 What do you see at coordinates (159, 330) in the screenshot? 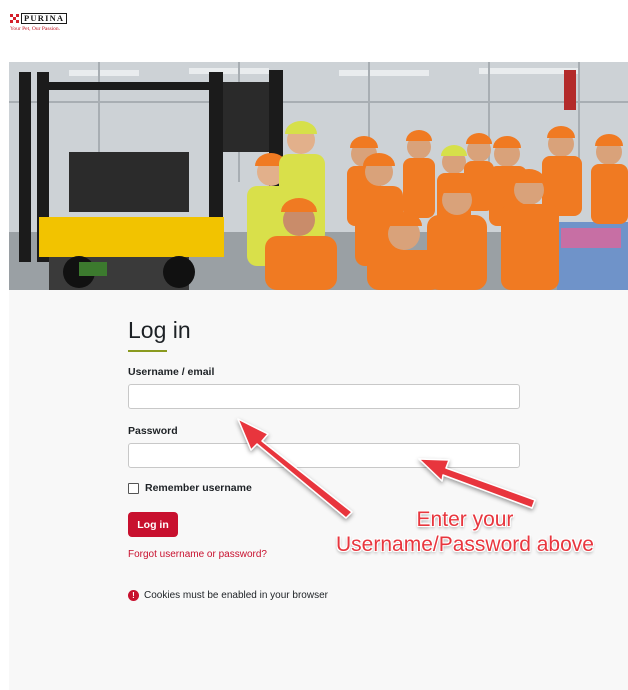
I see `page-title: Log in` at bounding box center [159, 330].